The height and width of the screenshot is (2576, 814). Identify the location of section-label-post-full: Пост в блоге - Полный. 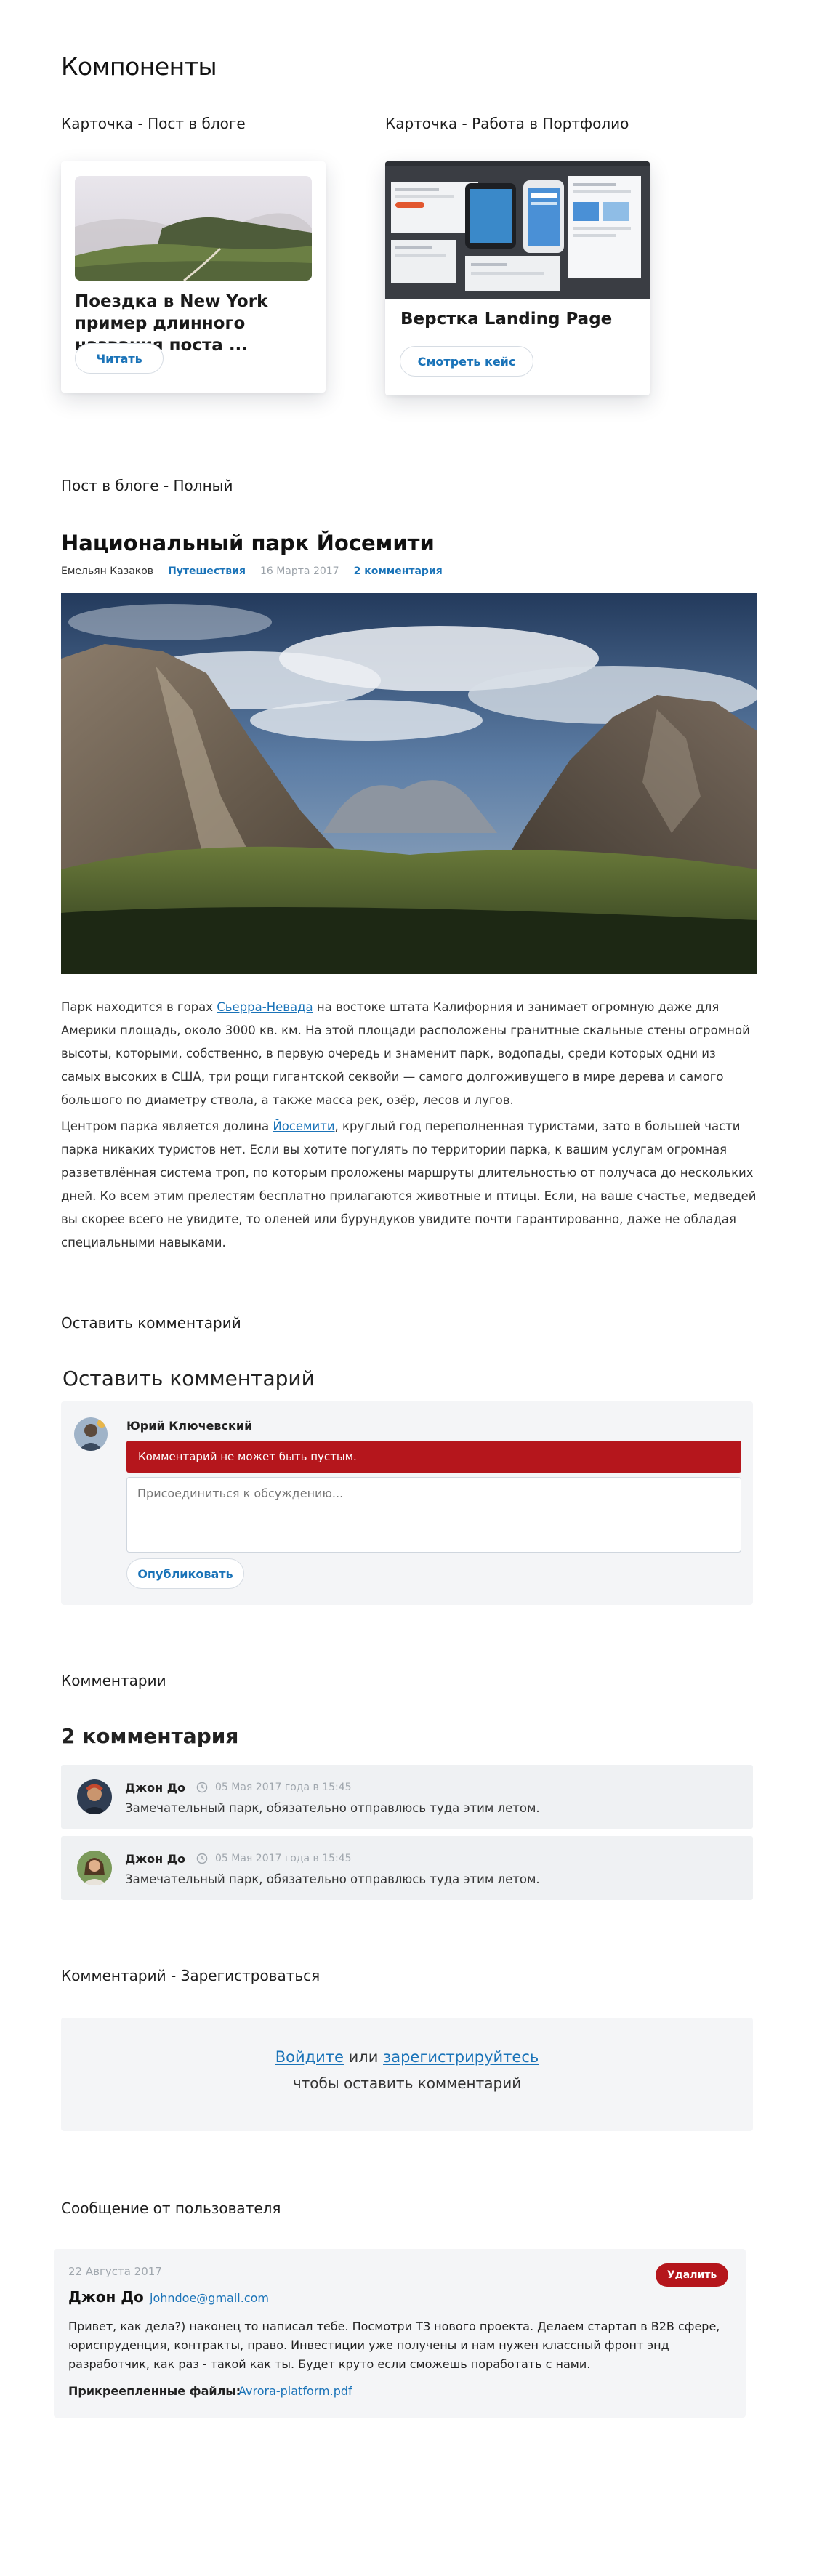
(147, 485).